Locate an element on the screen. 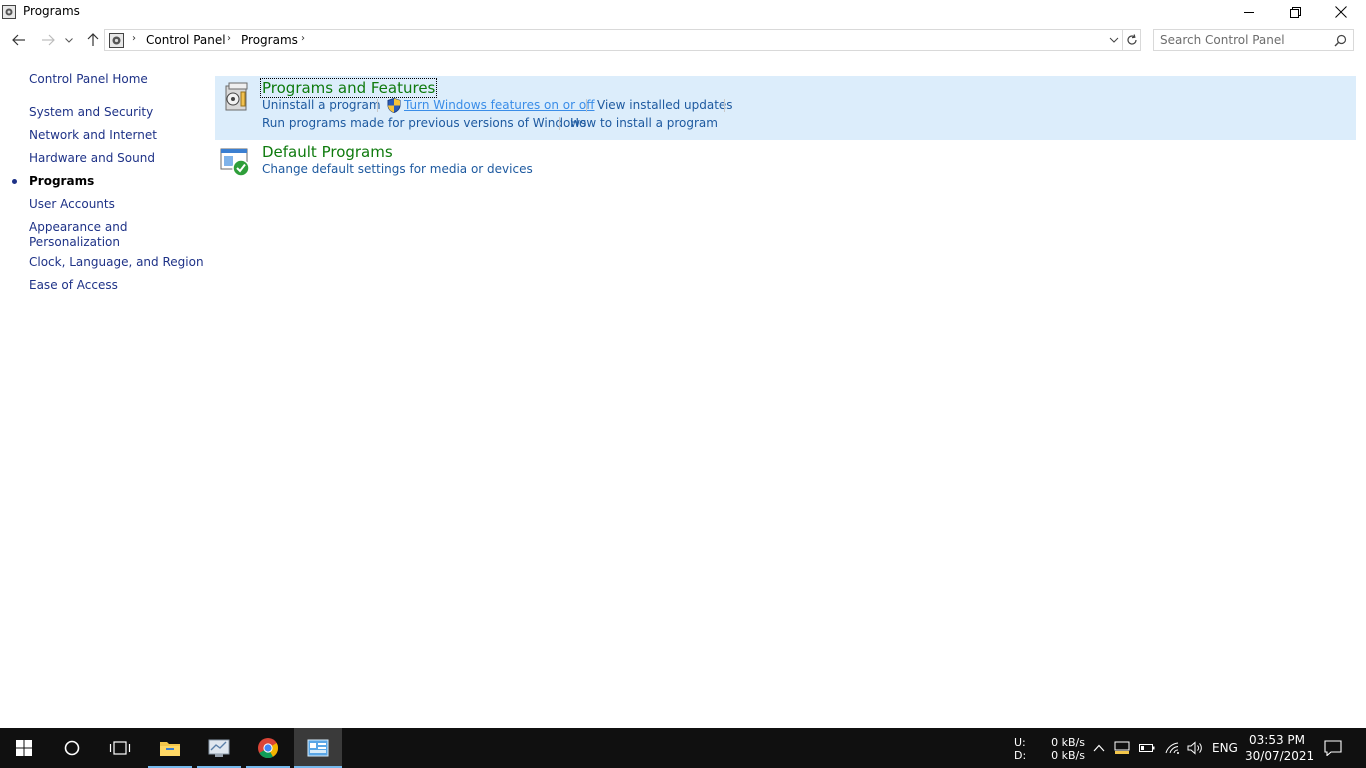  arrow-up-icon is located at coordinates (93, 39).